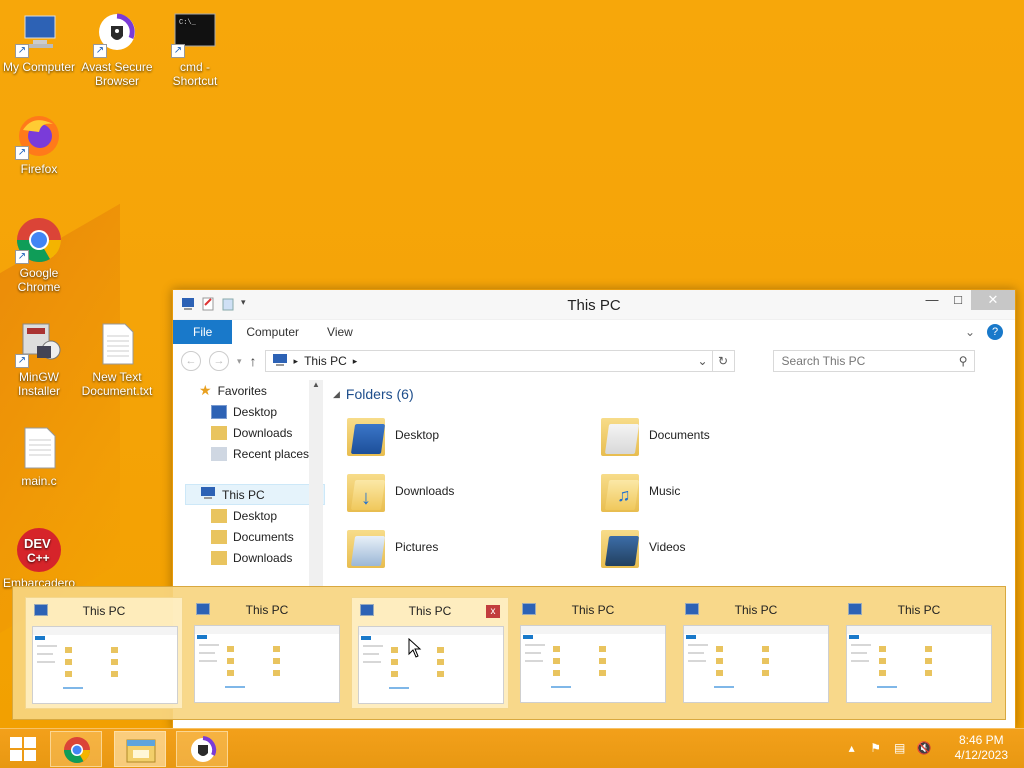  What do you see at coordinates (325, 361) in the screenshot?
I see `breadcrumb-this-pc: This PC` at bounding box center [325, 361].